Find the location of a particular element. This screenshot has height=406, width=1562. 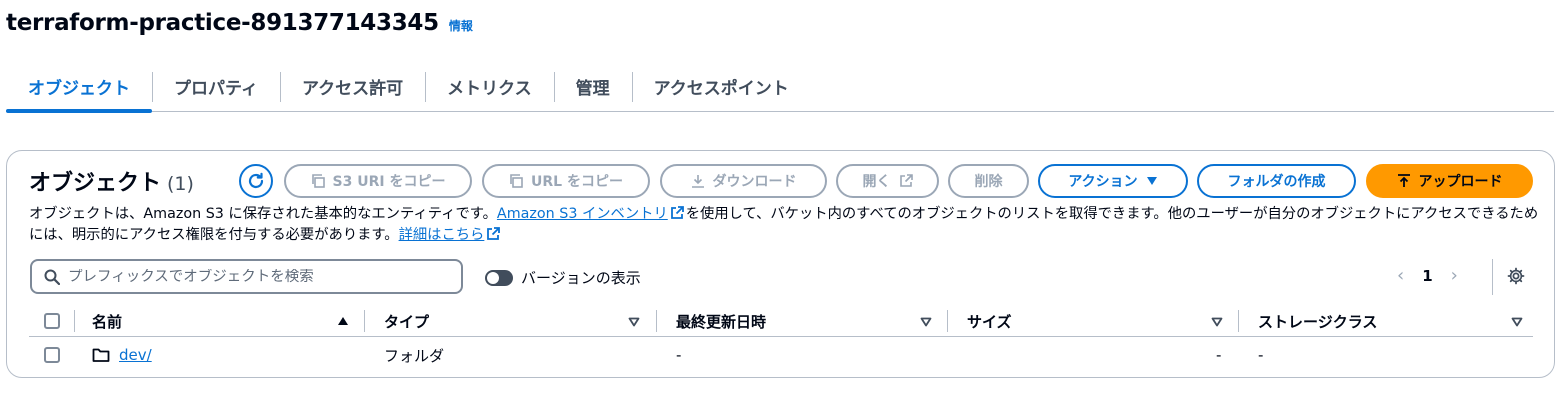

copy-url-button: URL をコピー is located at coordinates (566, 181).